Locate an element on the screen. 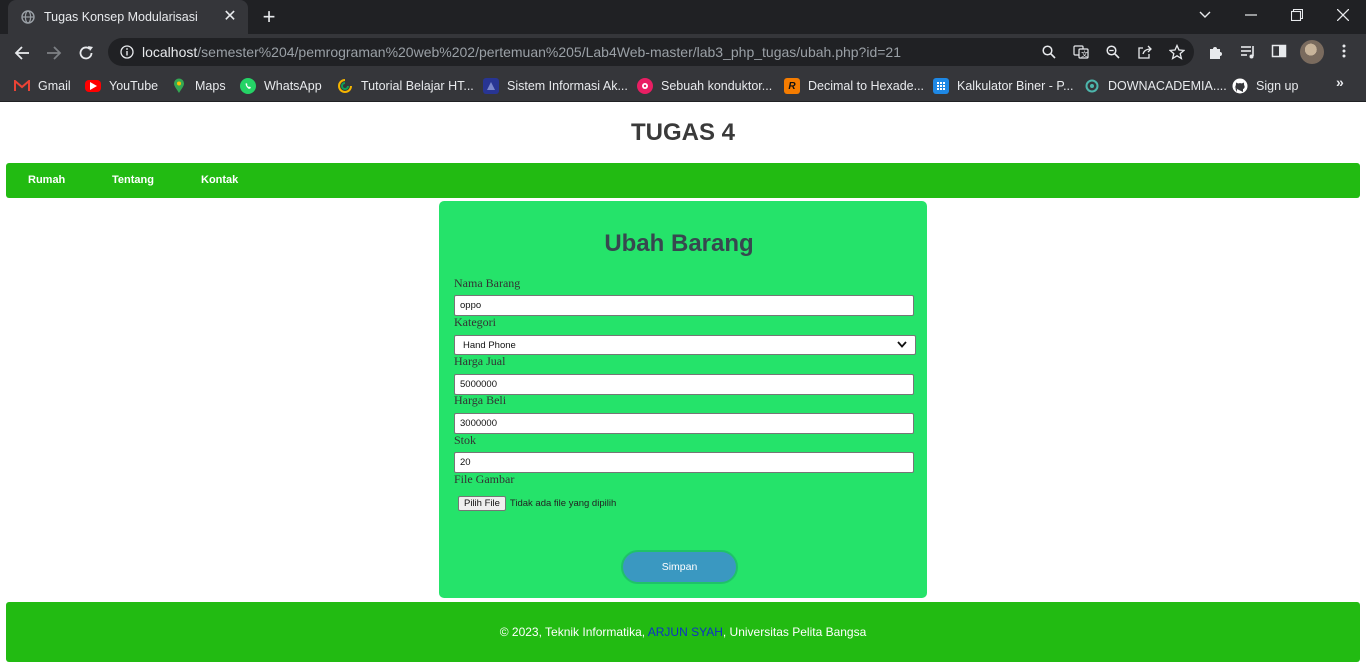  footer-prefix: © 2023, Teknik Informatika, is located at coordinates (573, 632).